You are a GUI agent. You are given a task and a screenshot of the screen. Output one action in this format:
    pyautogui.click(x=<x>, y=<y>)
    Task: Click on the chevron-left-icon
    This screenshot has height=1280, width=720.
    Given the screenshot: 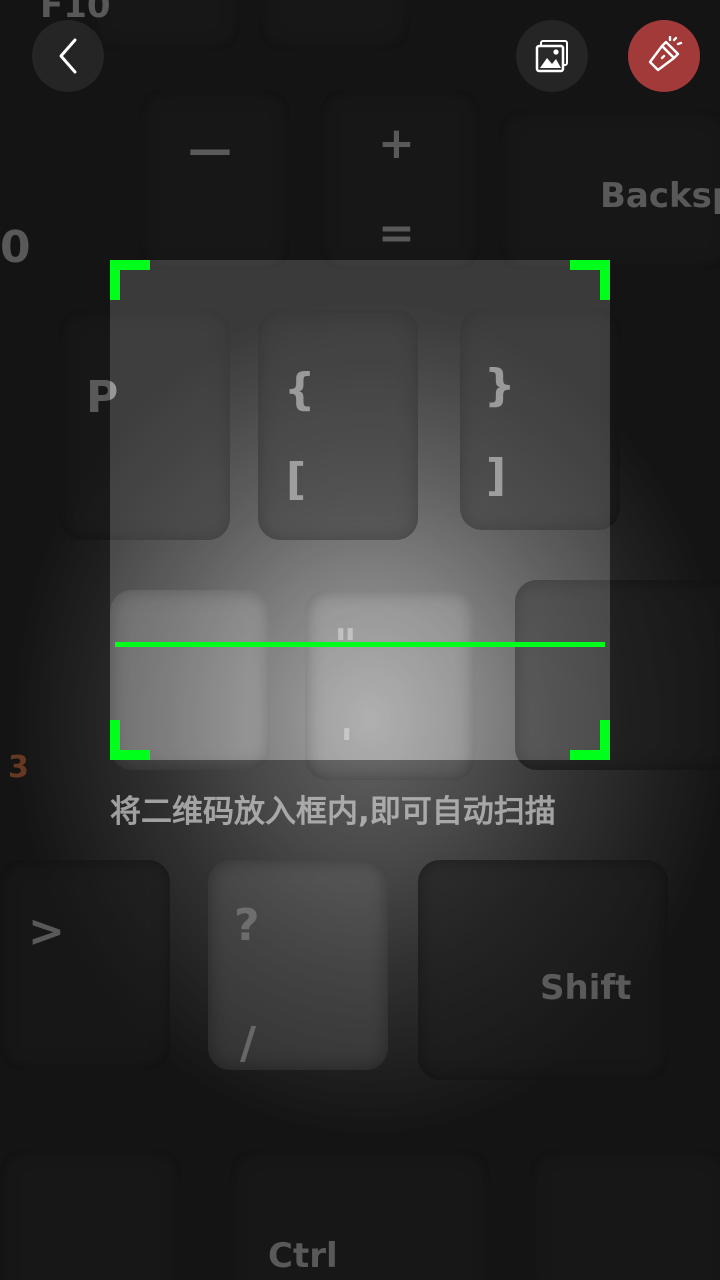 What is the action you would take?
    pyautogui.click(x=68, y=56)
    